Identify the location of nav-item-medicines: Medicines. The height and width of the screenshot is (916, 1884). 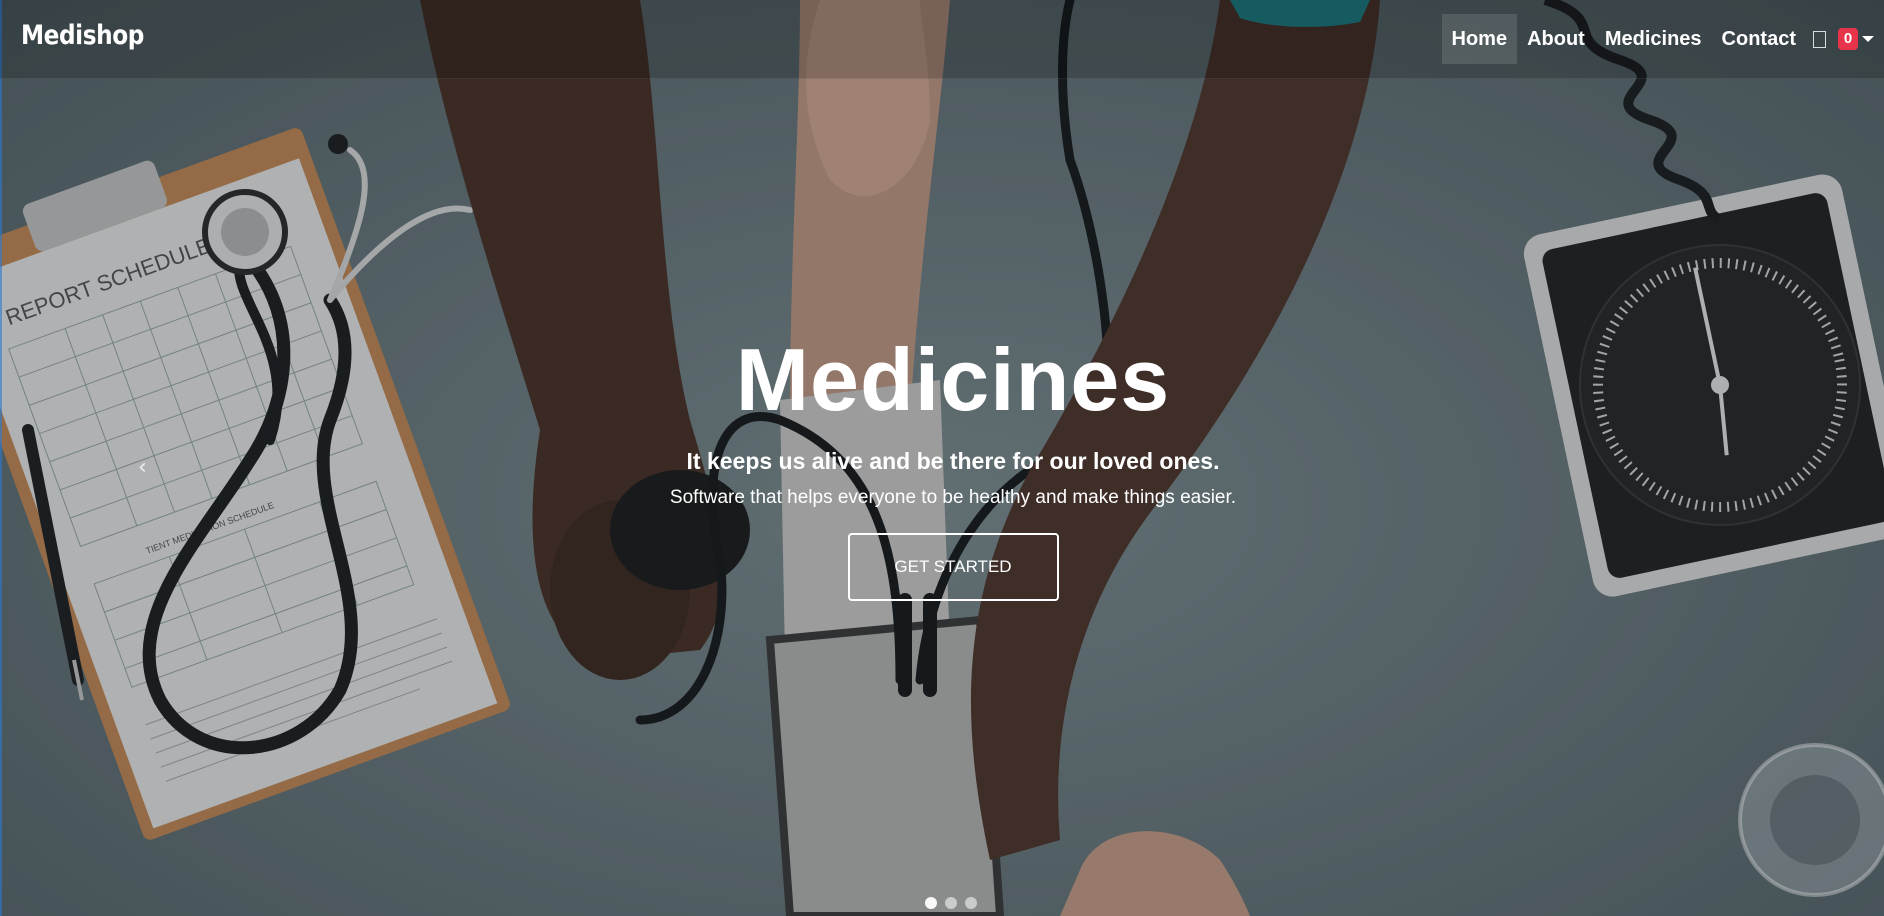
(1653, 39).